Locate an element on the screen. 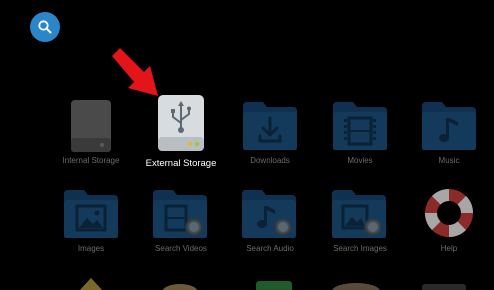  tile-movies: Movies is located at coordinates (360, 144).